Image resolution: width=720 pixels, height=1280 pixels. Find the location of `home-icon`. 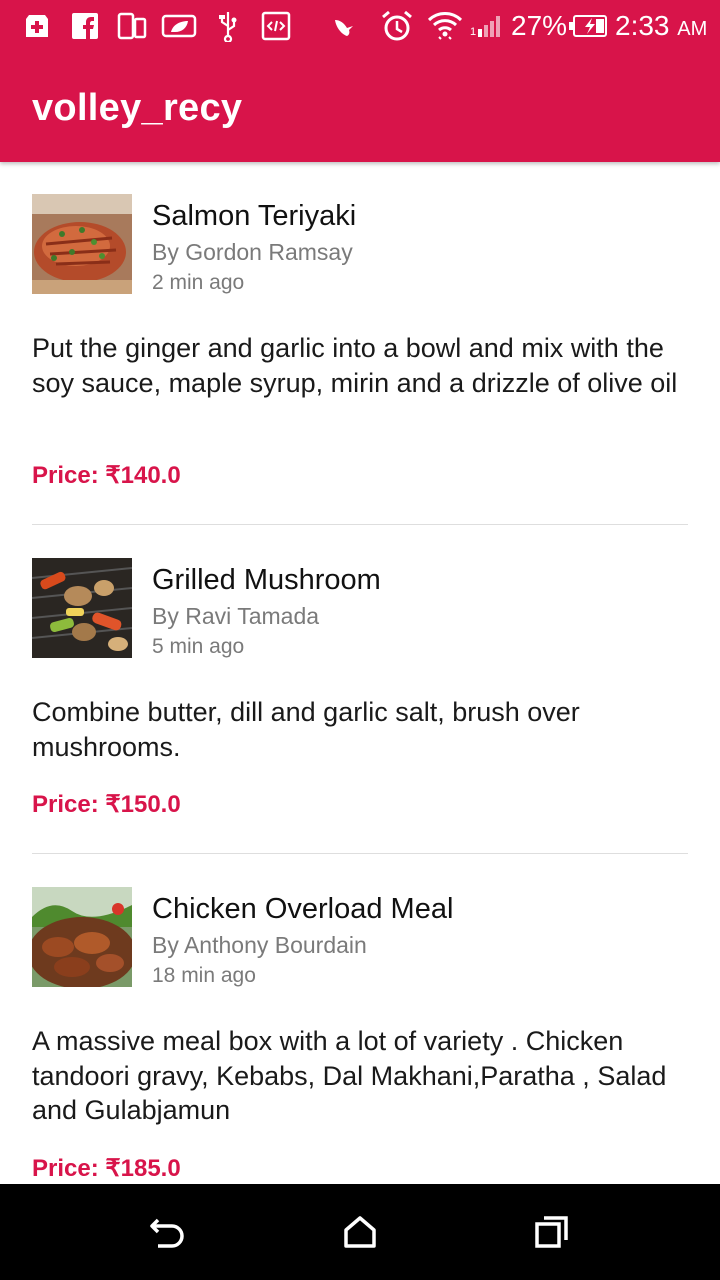

home-icon is located at coordinates (360, 1232).